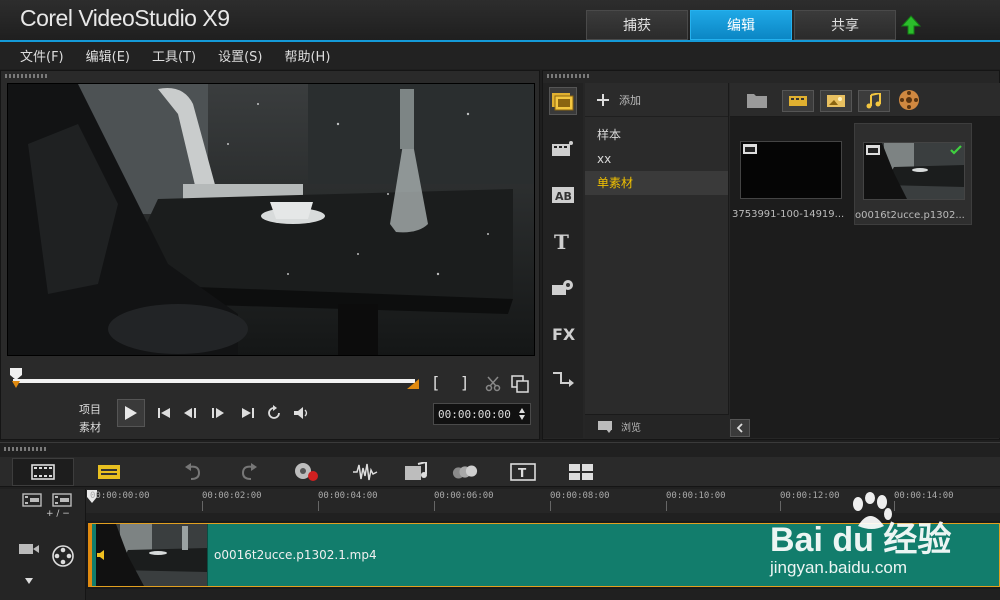 The width and height of the screenshot is (1000, 600). I want to click on repeat-button, so click(274, 413).